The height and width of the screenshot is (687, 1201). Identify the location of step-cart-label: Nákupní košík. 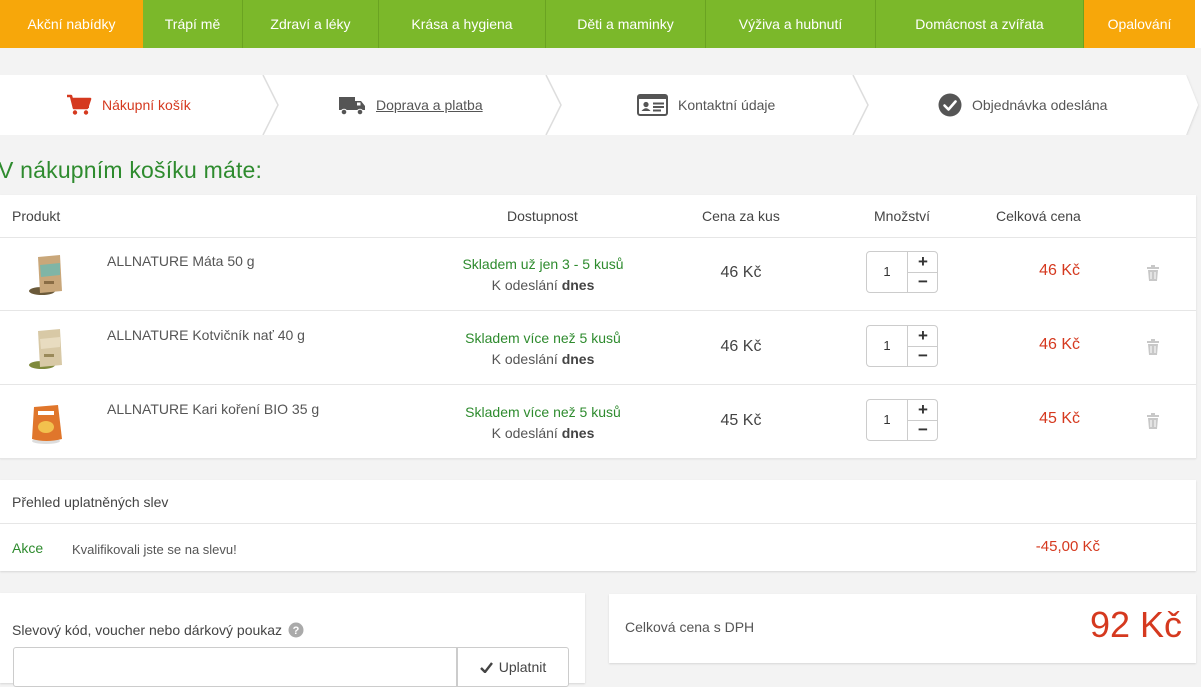
(146, 105).